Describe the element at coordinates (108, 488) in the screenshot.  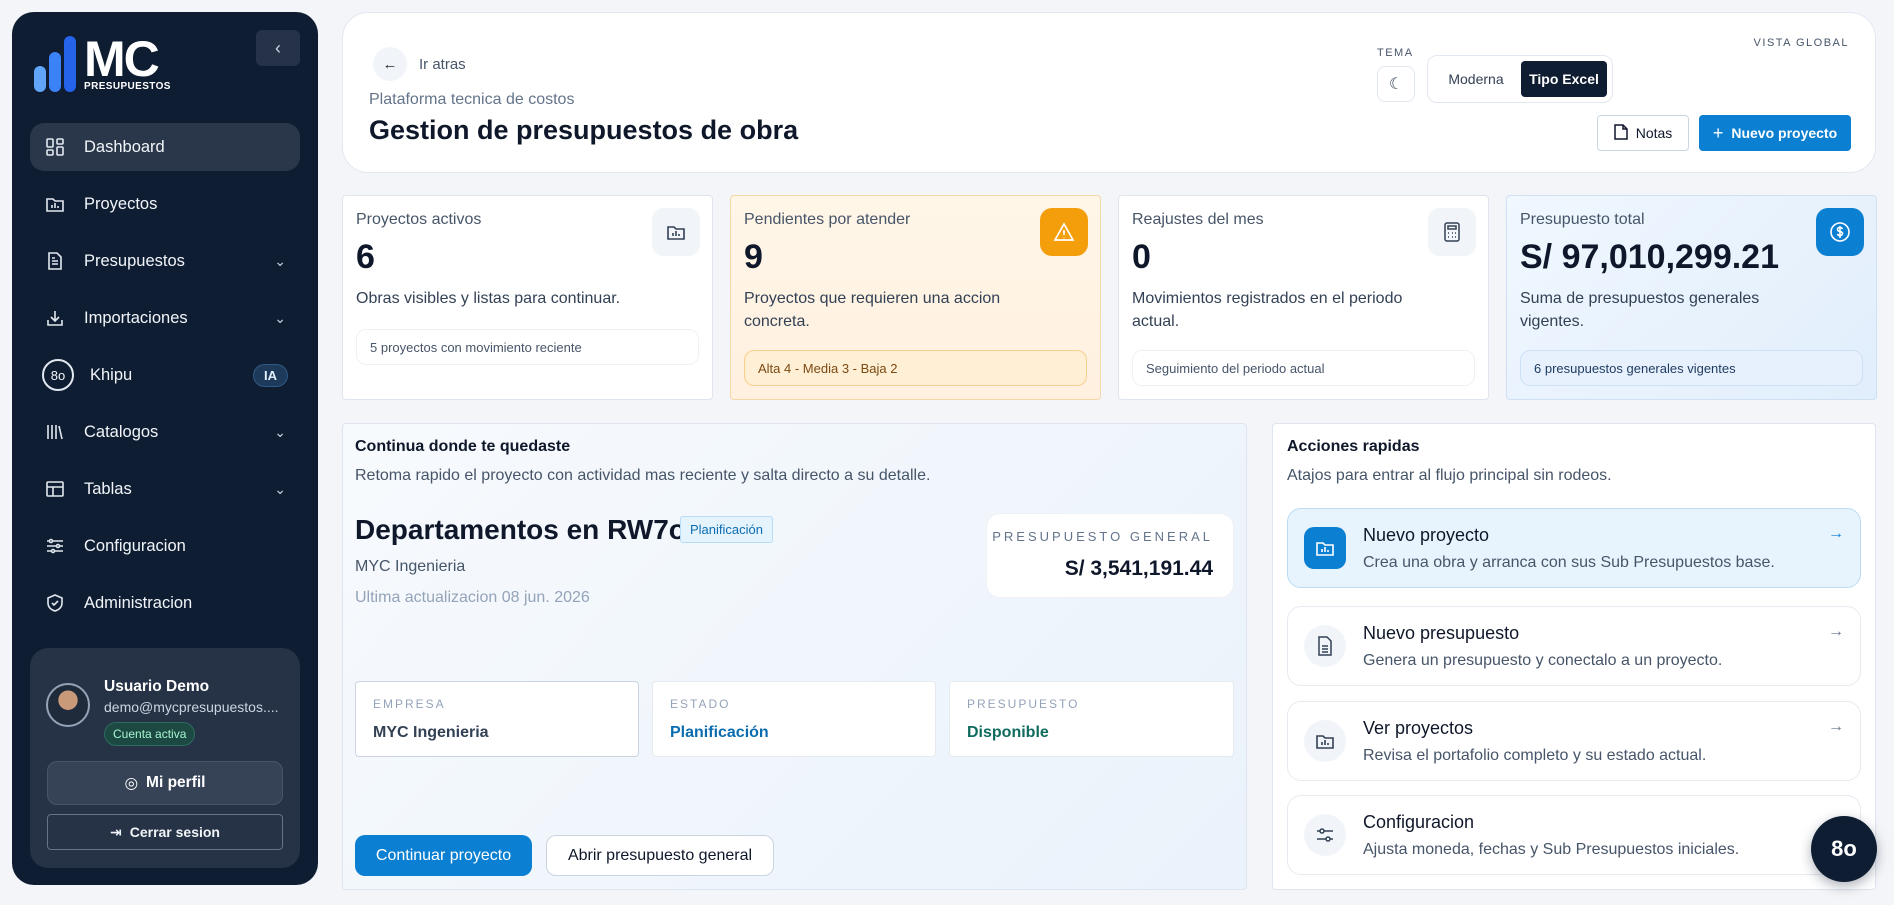
I see `sidebar-item-label: Tablas` at that location.